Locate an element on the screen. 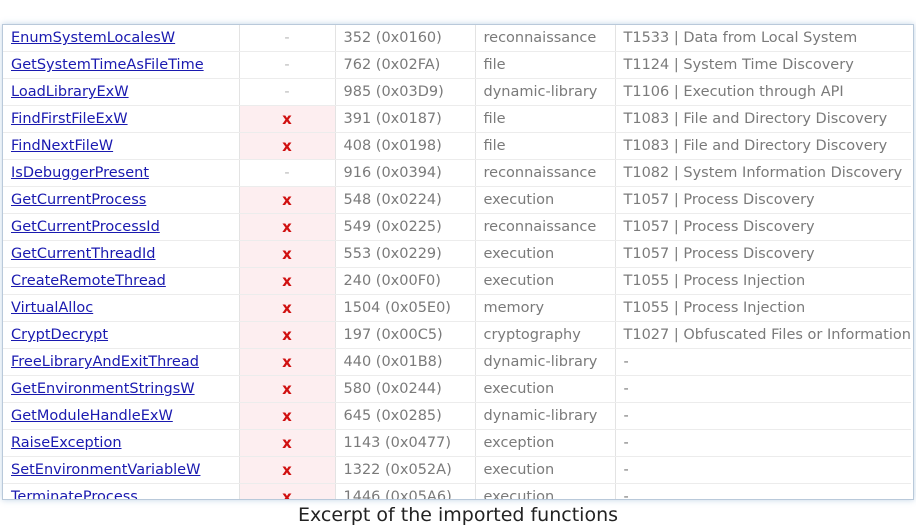 The image size is (916, 530). function-name-link: SetEnvironmentVariableW is located at coordinates (105, 470).